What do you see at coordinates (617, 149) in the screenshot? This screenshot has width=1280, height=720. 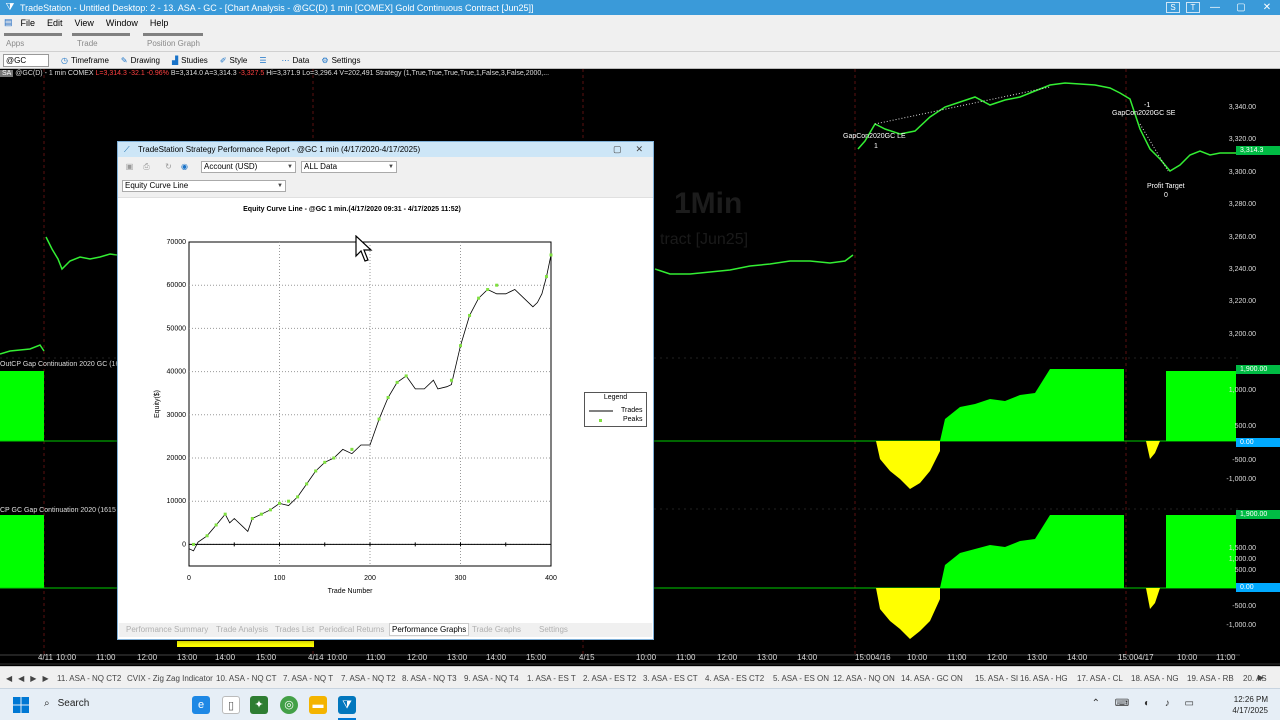 I see `report-maximize-icon: ▢` at bounding box center [617, 149].